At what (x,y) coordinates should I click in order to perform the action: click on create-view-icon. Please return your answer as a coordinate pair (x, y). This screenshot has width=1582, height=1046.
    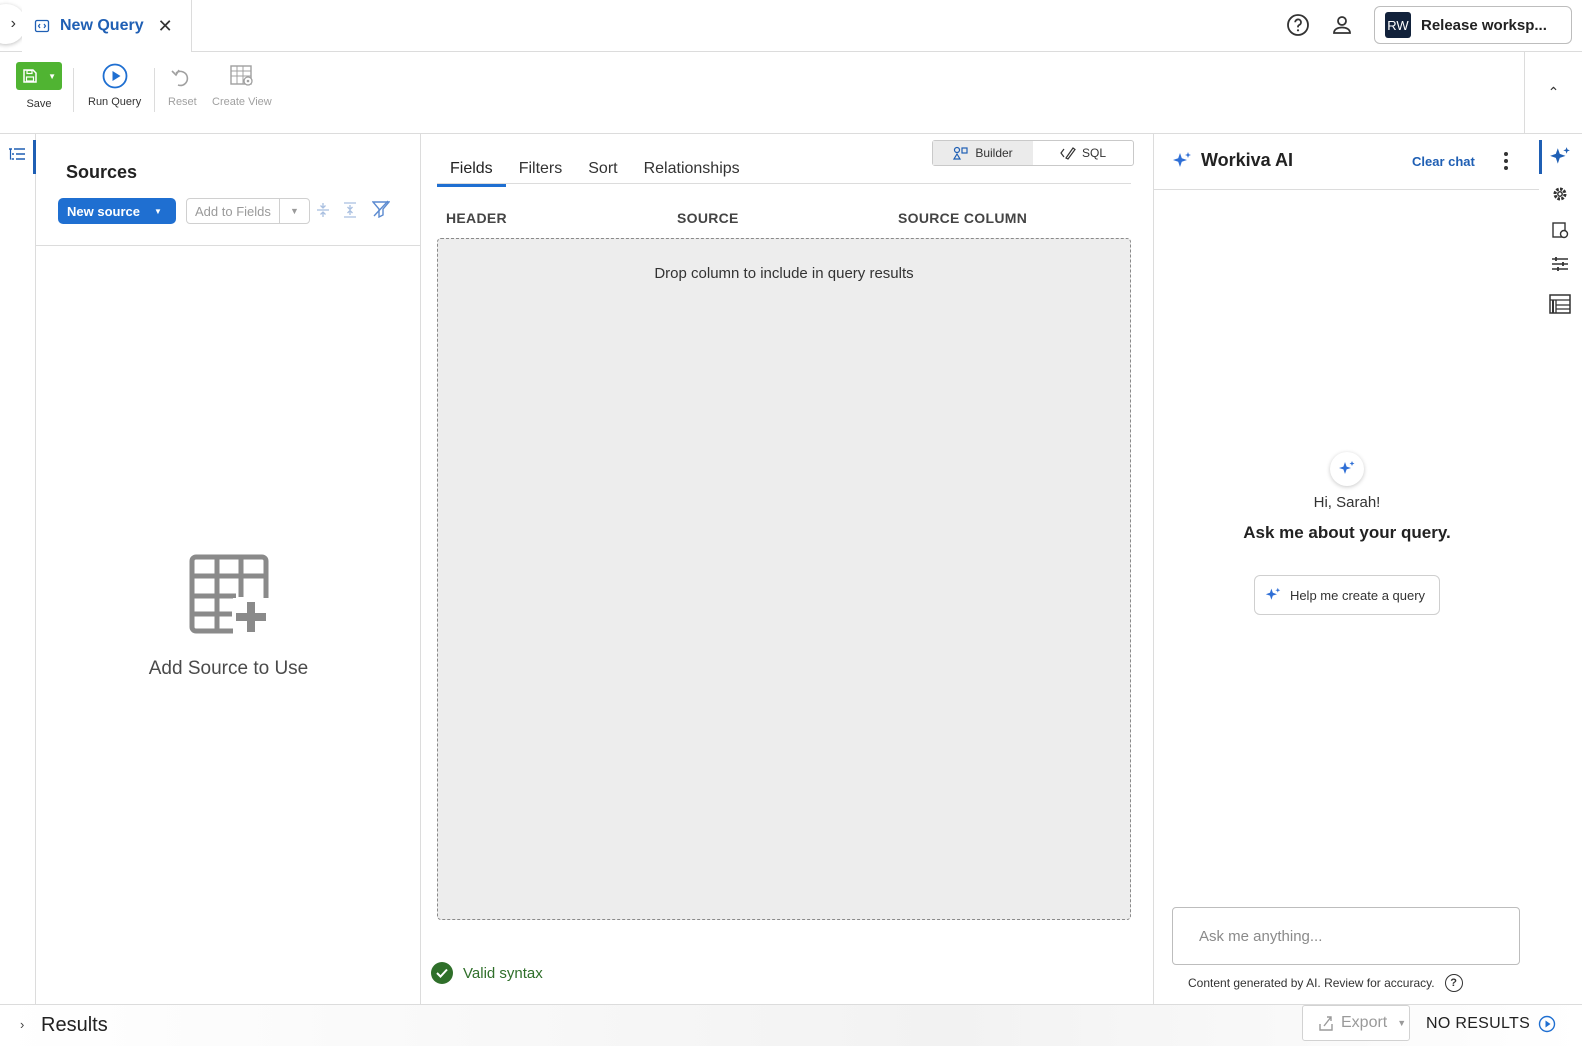
    Looking at the image, I should click on (241, 75).